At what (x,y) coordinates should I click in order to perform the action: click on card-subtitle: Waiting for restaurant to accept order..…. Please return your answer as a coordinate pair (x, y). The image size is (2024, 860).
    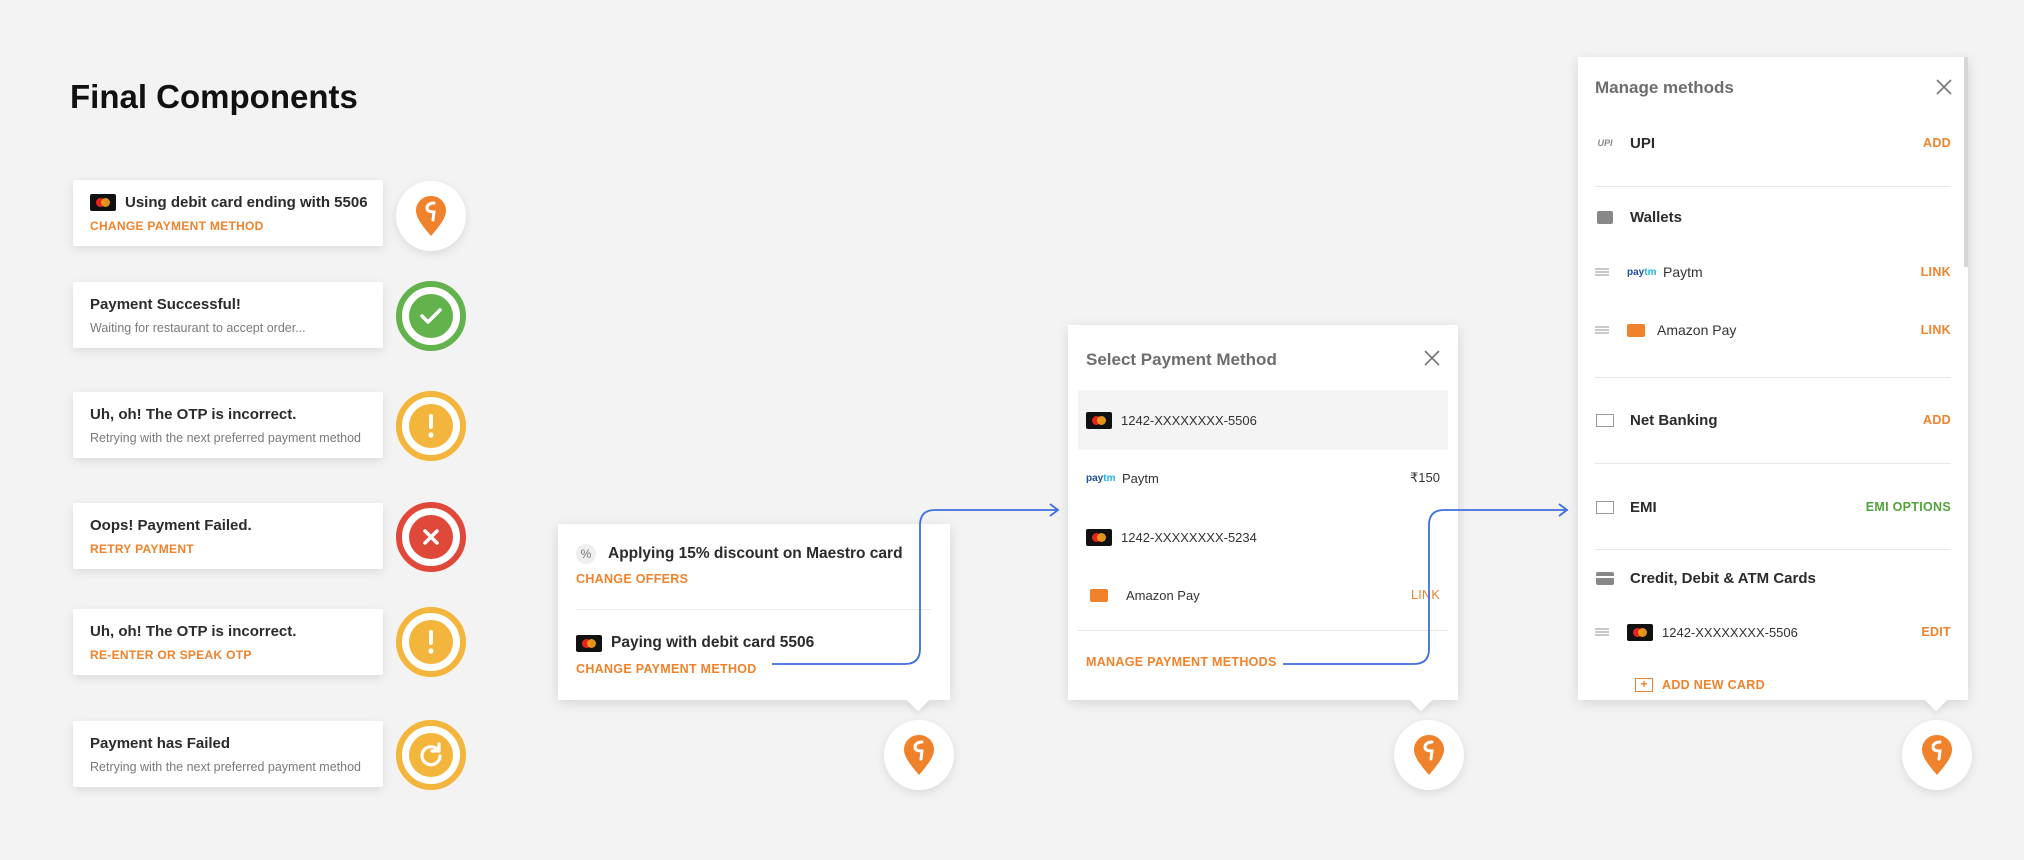
    Looking at the image, I should click on (198, 328).